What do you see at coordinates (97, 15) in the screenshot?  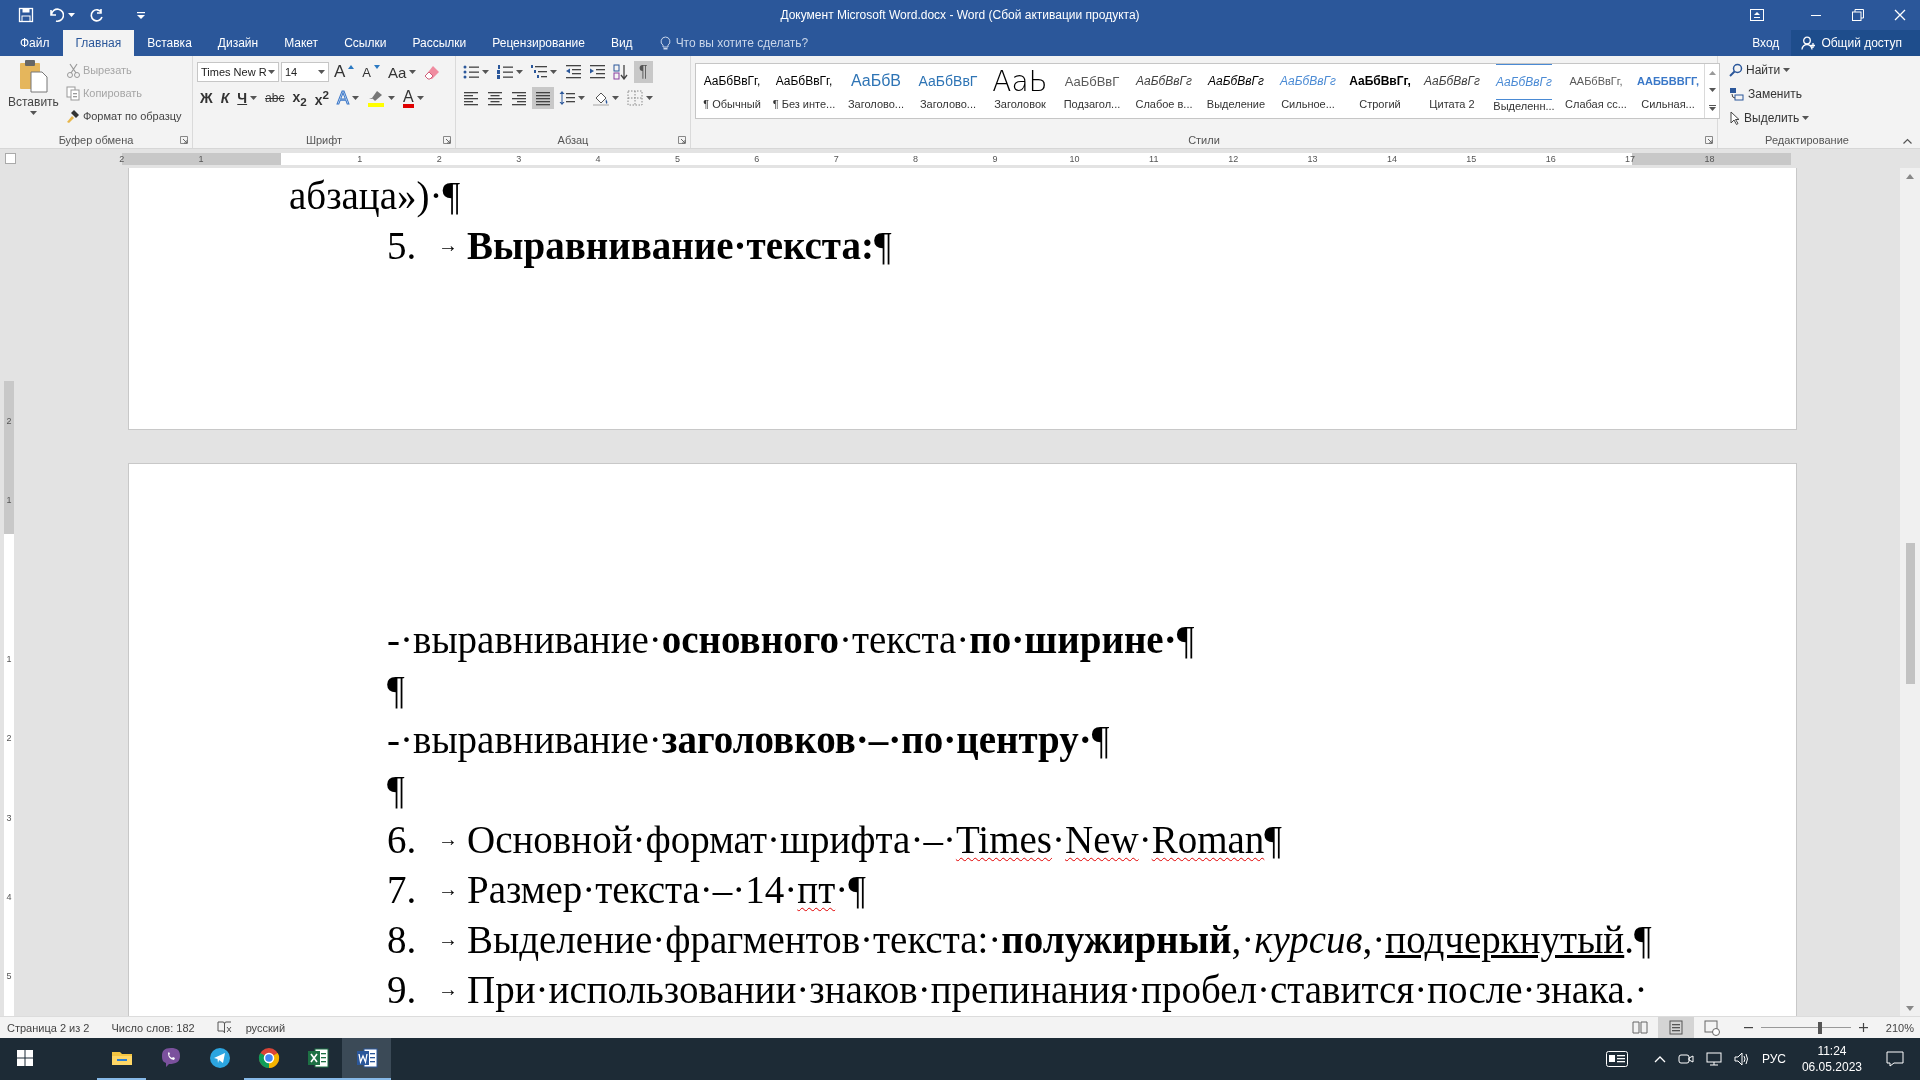 I see `redo-icon` at bounding box center [97, 15].